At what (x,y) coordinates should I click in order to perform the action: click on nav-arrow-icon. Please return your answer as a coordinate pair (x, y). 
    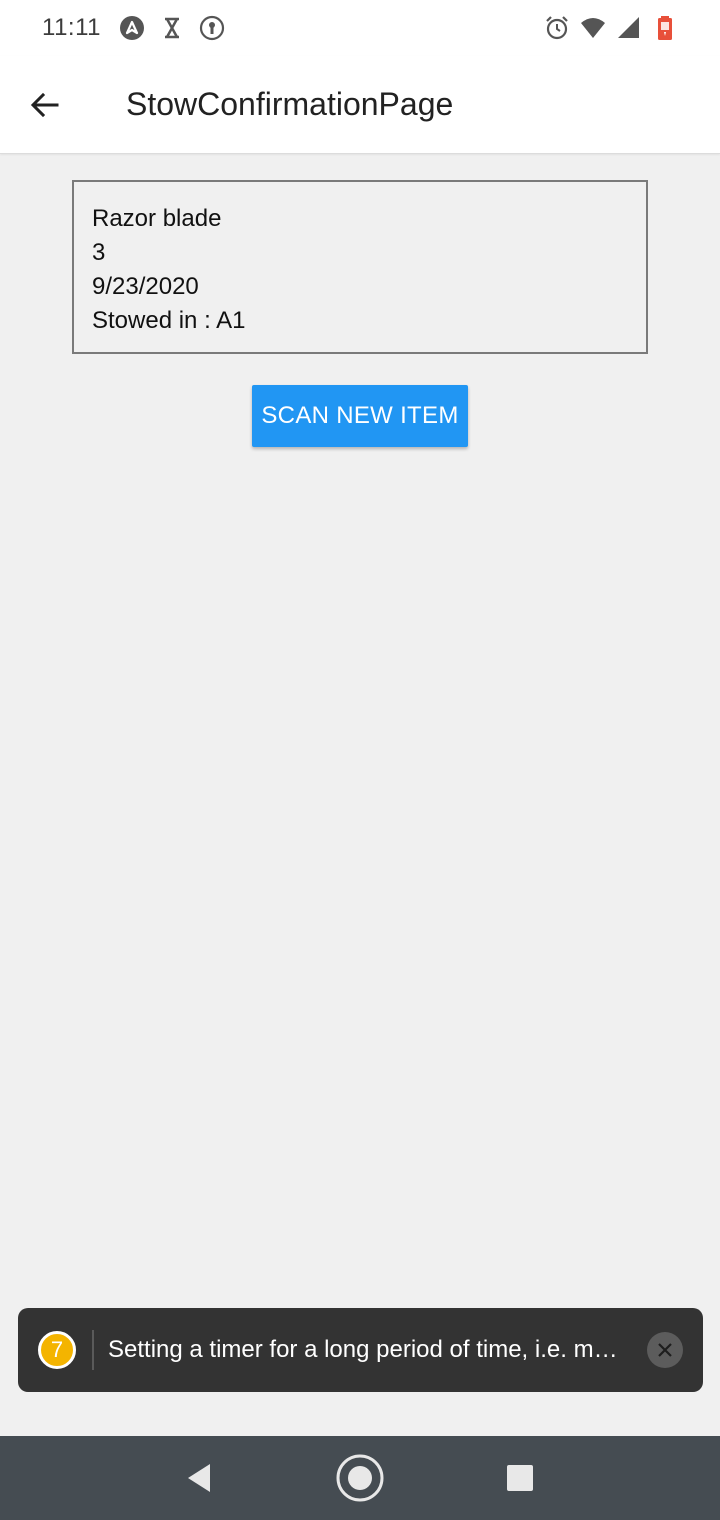
    Looking at the image, I should click on (132, 28).